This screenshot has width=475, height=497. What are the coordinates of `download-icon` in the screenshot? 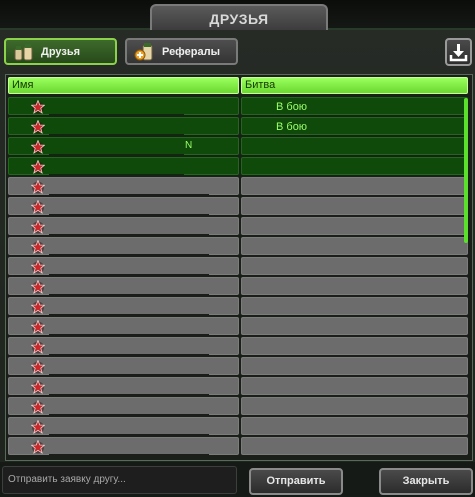 It's located at (458, 53).